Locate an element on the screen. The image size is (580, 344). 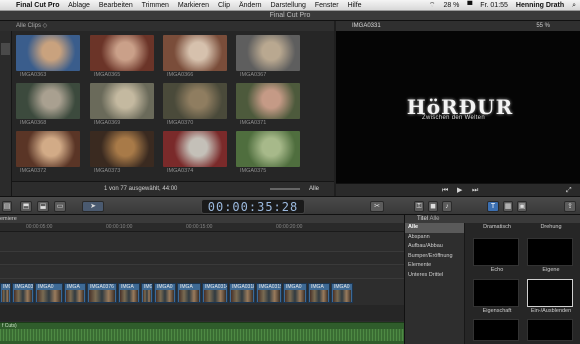
ruler-mark: 00:00:05:00 is located at coordinates (39, 227).